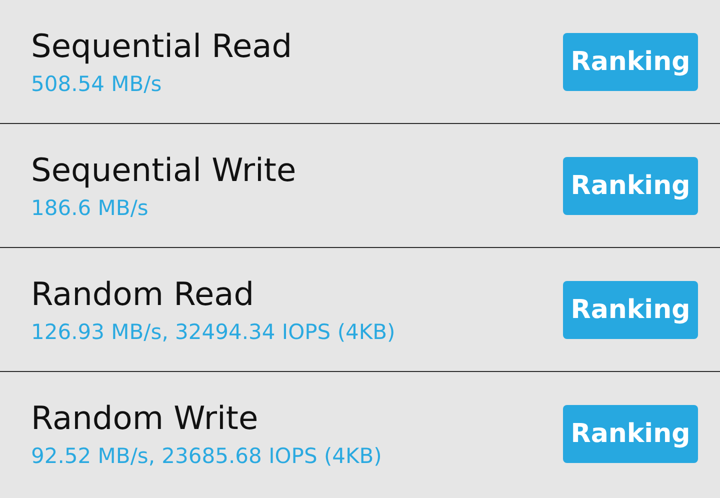 The width and height of the screenshot is (720, 498). What do you see at coordinates (97, 84) in the screenshot?
I see `test-result: 508.54 MB/s` at bounding box center [97, 84].